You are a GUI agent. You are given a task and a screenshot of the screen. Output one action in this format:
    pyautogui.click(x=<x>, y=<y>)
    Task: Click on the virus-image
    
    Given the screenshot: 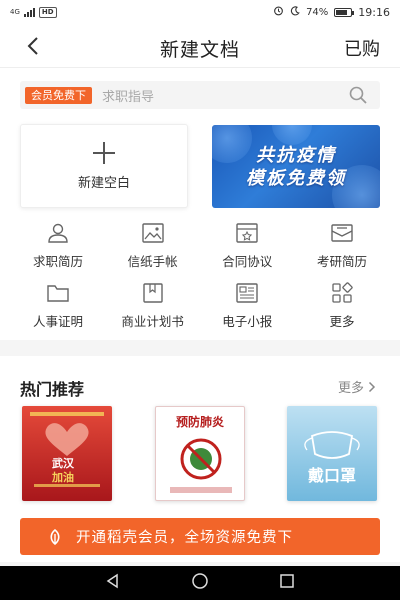 What is the action you would take?
    pyautogui.click(x=201, y=465)
    